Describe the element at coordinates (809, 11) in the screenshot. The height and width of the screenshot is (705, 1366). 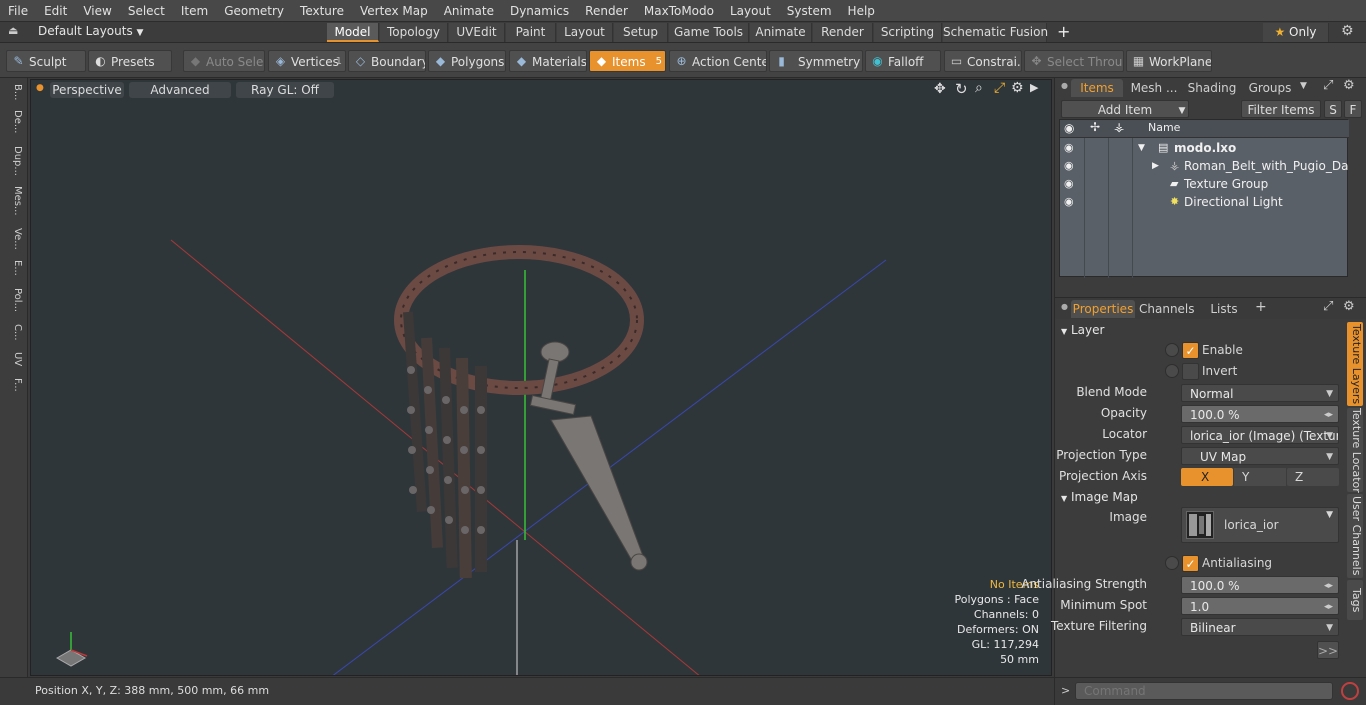
I see `menu-system: System` at that location.